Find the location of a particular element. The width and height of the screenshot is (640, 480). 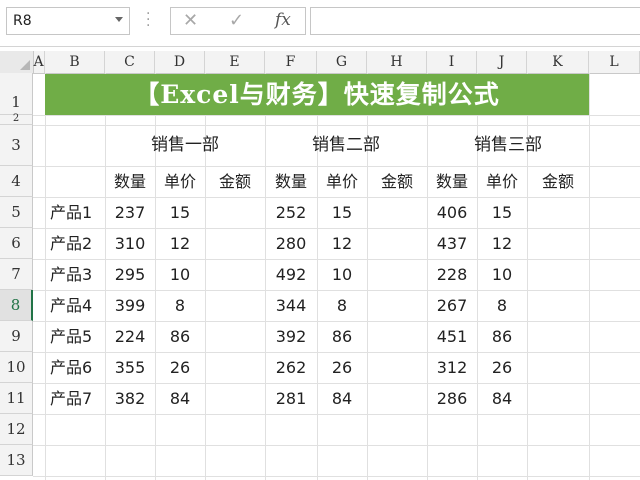

quantity-cell: 280 is located at coordinates (291, 243).